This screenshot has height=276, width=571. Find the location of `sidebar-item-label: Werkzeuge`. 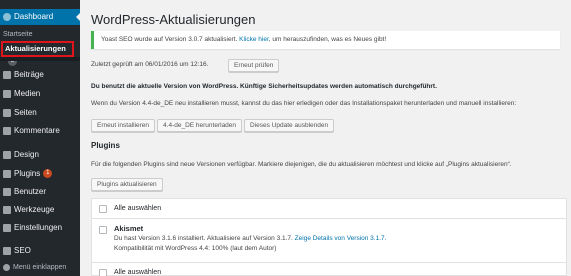

sidebar-item-label: Werkzeuge is located at coordinates (34, 209).